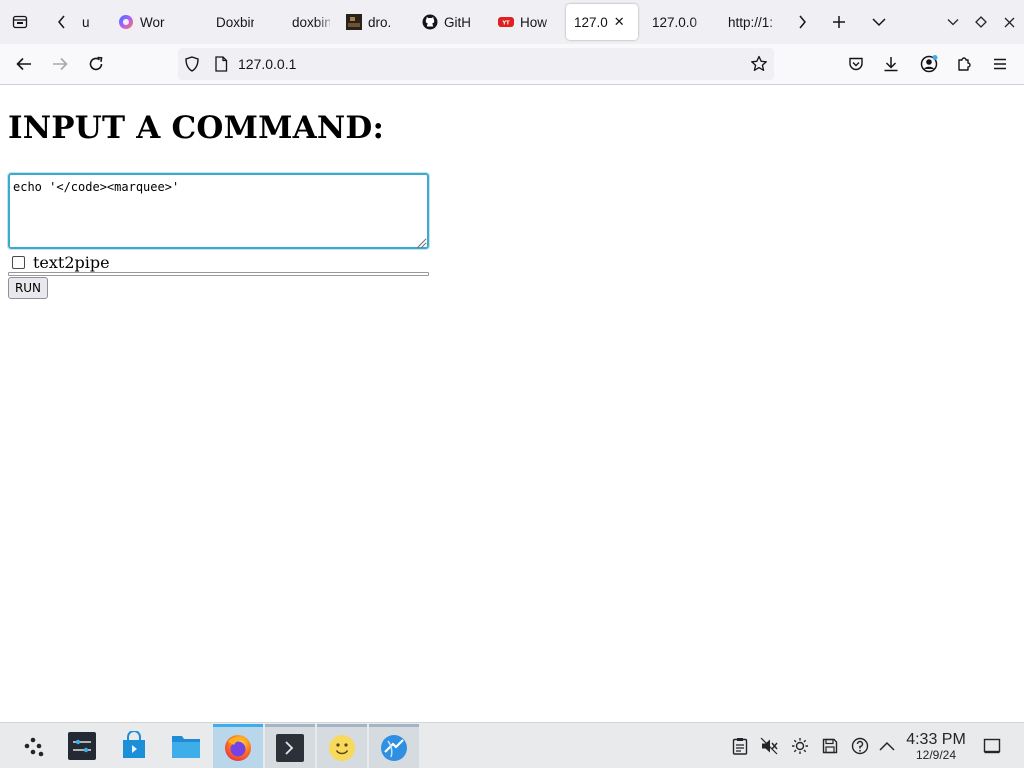 The height and width of the screenshot is (768, 1024). I want to click on app-launcher-button, so click(33, 746).